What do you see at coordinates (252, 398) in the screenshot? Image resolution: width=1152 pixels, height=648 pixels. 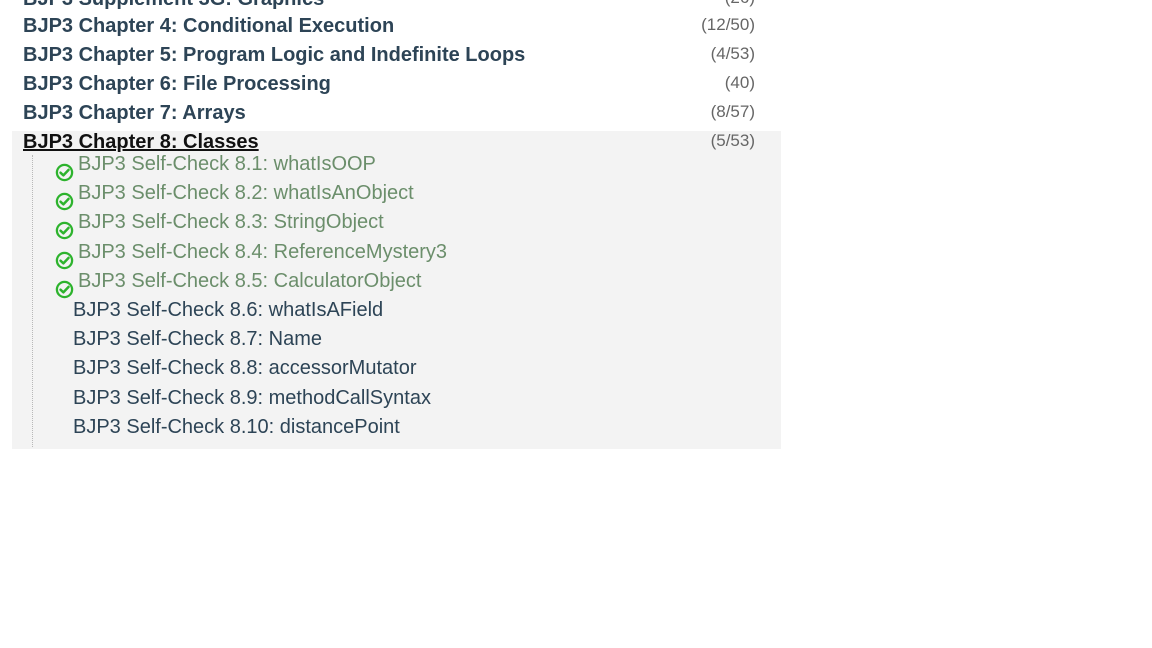 I see `problem-link: BJP3 Self-Check 8.9: methodCallSyntax` at bounding box center [252, 398].